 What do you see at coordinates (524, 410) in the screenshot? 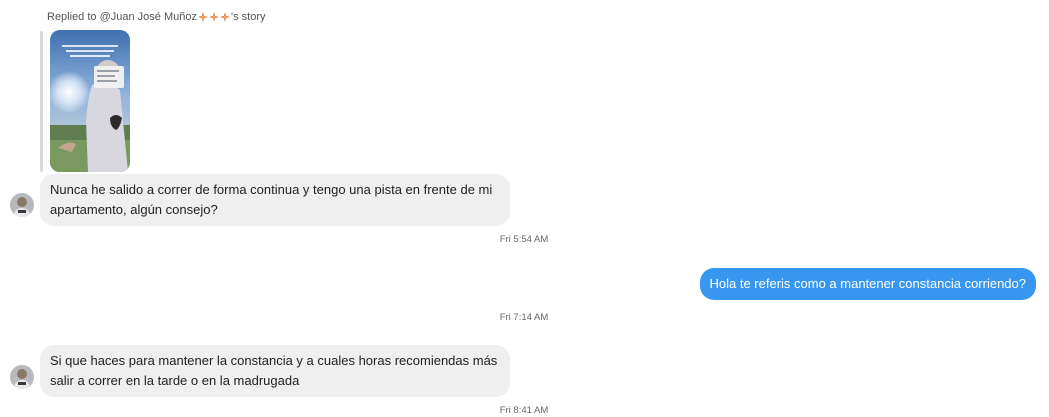
I see `message-timestamp: Fri 8:41 AM` at bounding box center [524, 410].